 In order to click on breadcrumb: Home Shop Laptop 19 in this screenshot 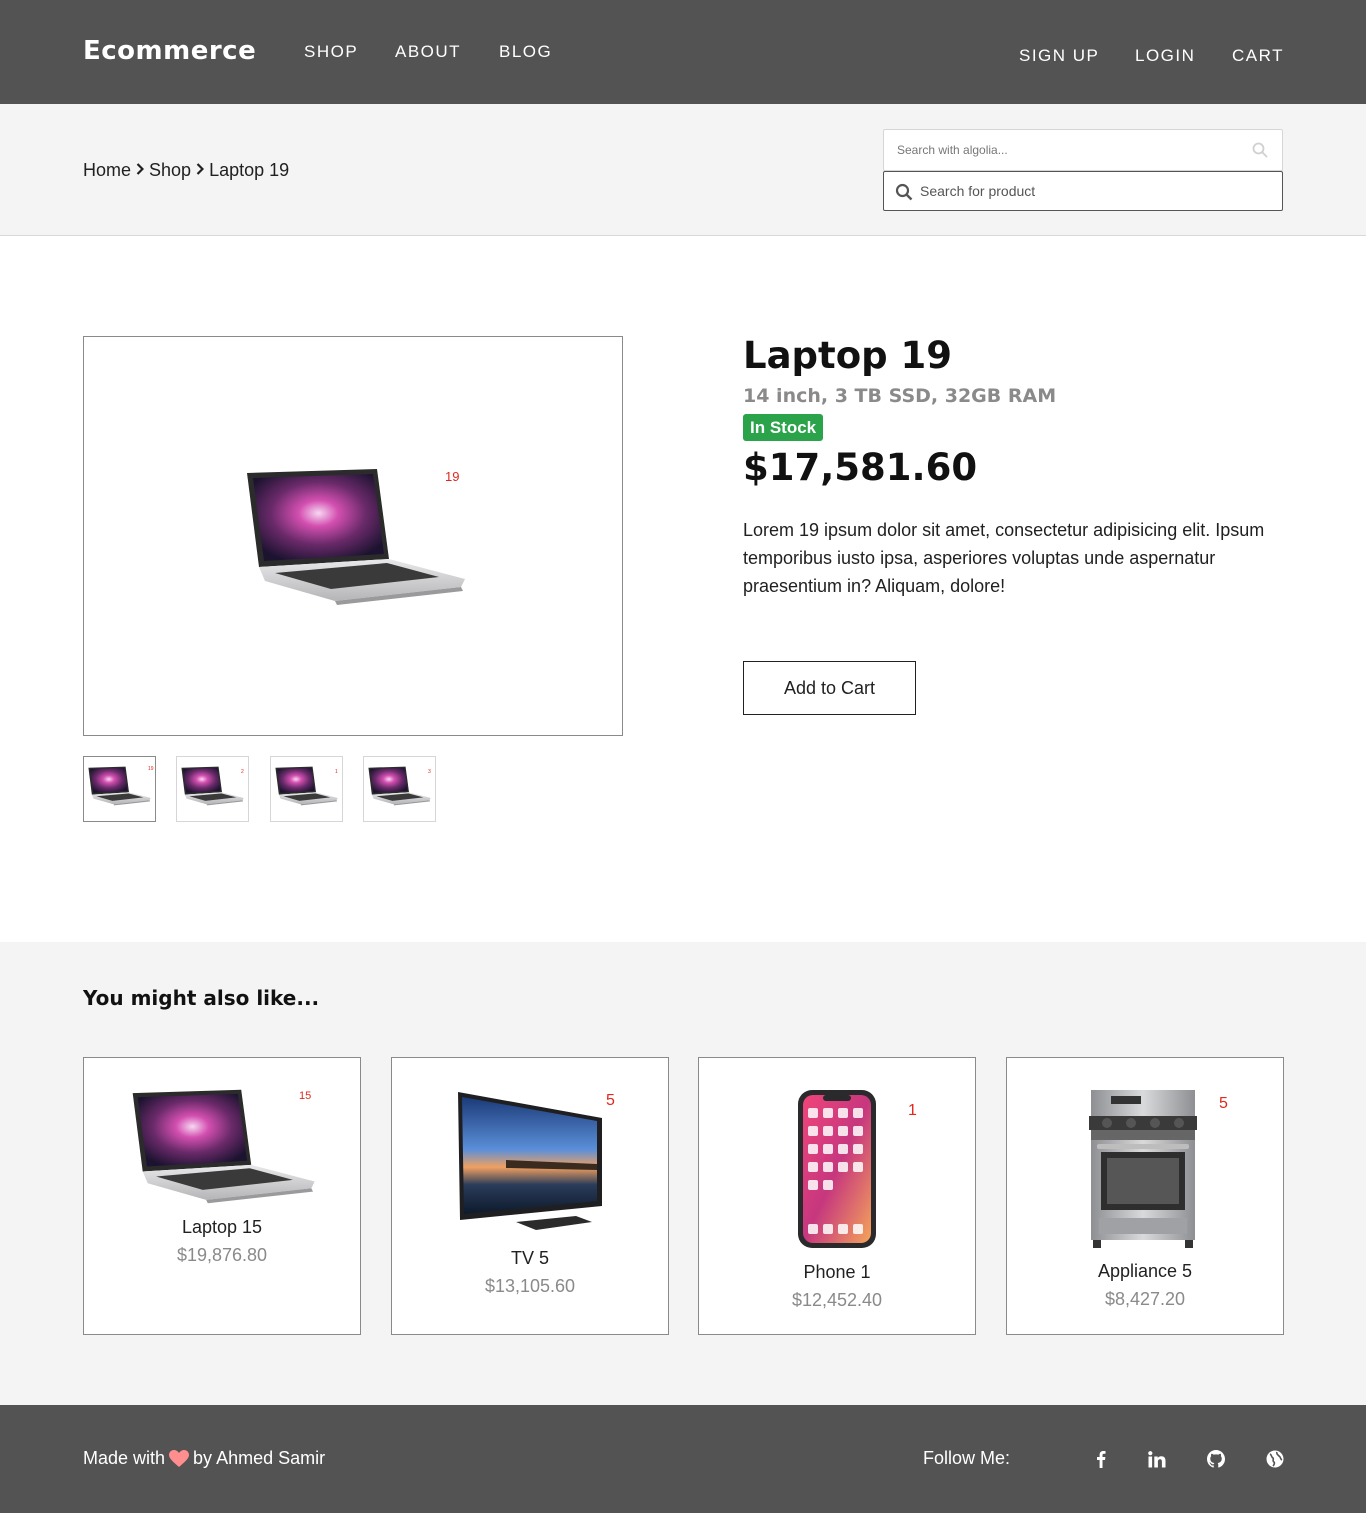, I will do `click(186, 170)`.